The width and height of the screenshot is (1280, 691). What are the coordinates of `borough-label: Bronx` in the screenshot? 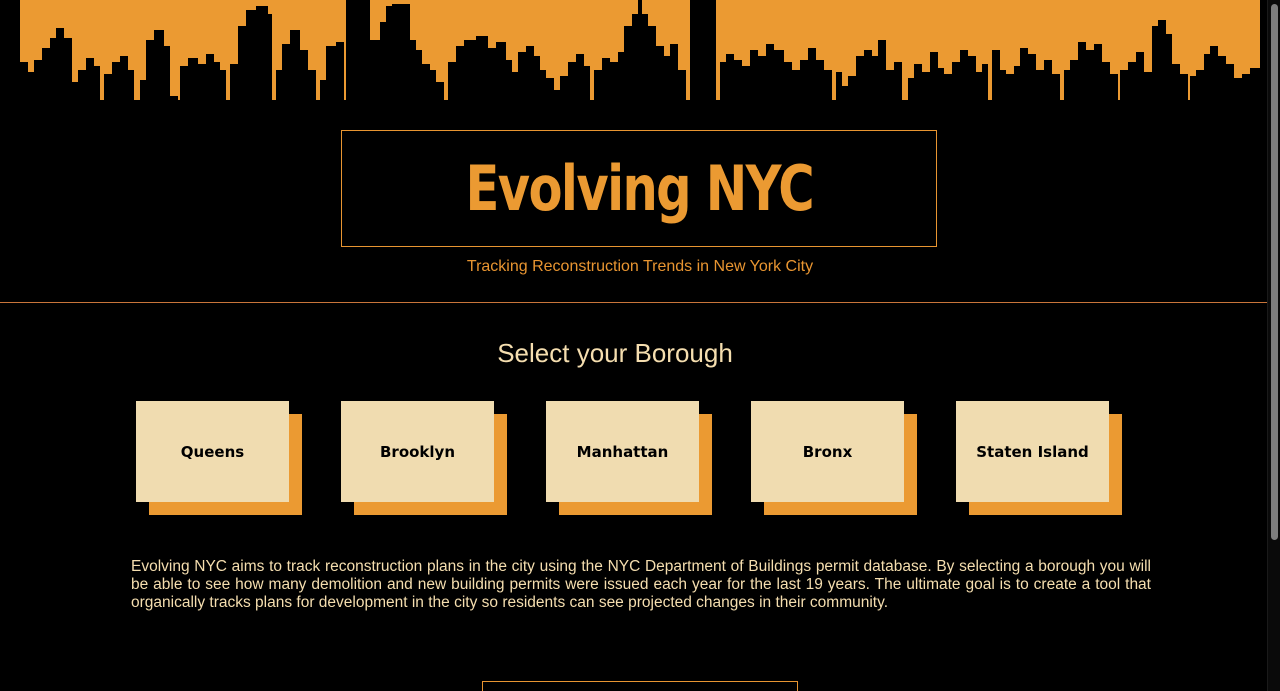 It's located at (827, 451).